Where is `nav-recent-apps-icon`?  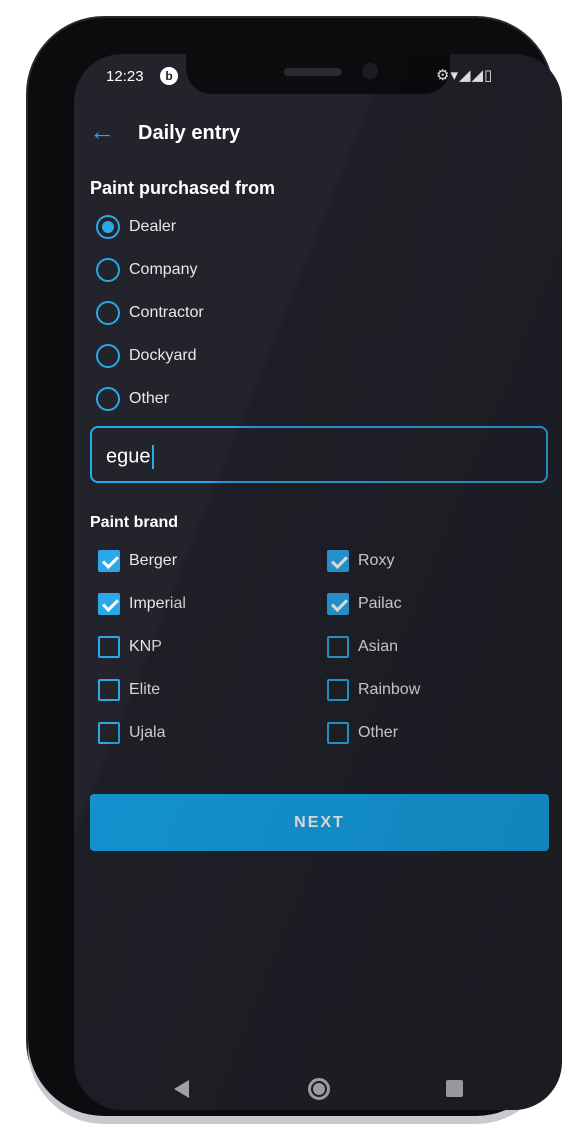 nav-recent-apps-icon is located at coordinates (454, 1088).